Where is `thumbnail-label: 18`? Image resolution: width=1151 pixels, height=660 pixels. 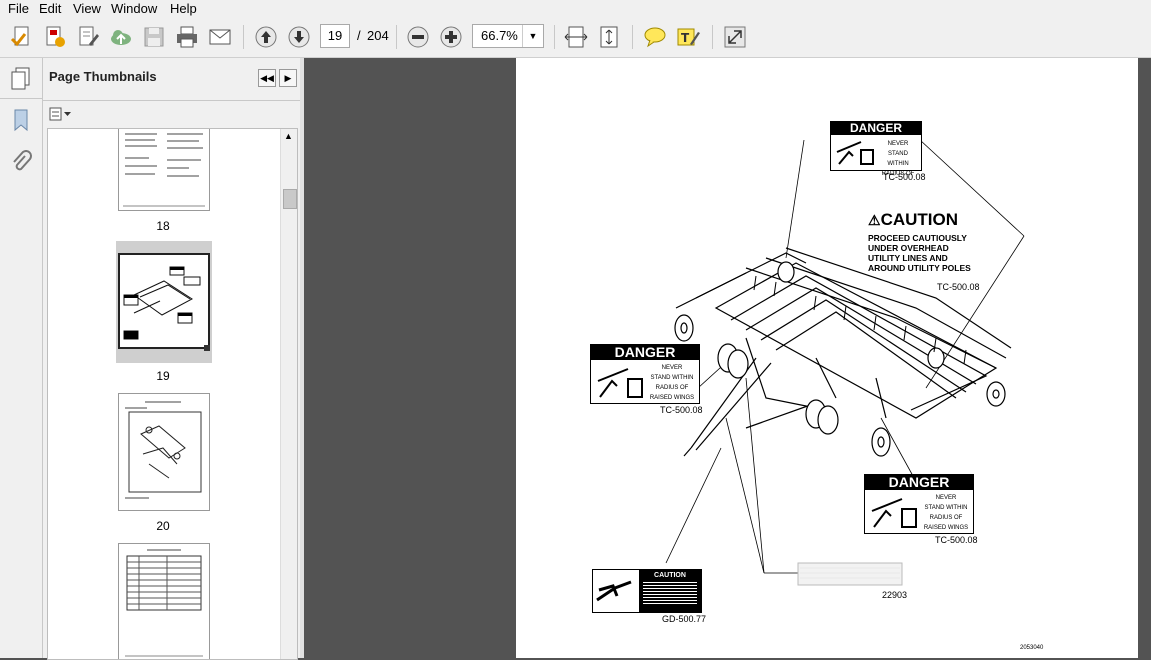
thumbnail-label: 18 is located at coordinates (163, 226).